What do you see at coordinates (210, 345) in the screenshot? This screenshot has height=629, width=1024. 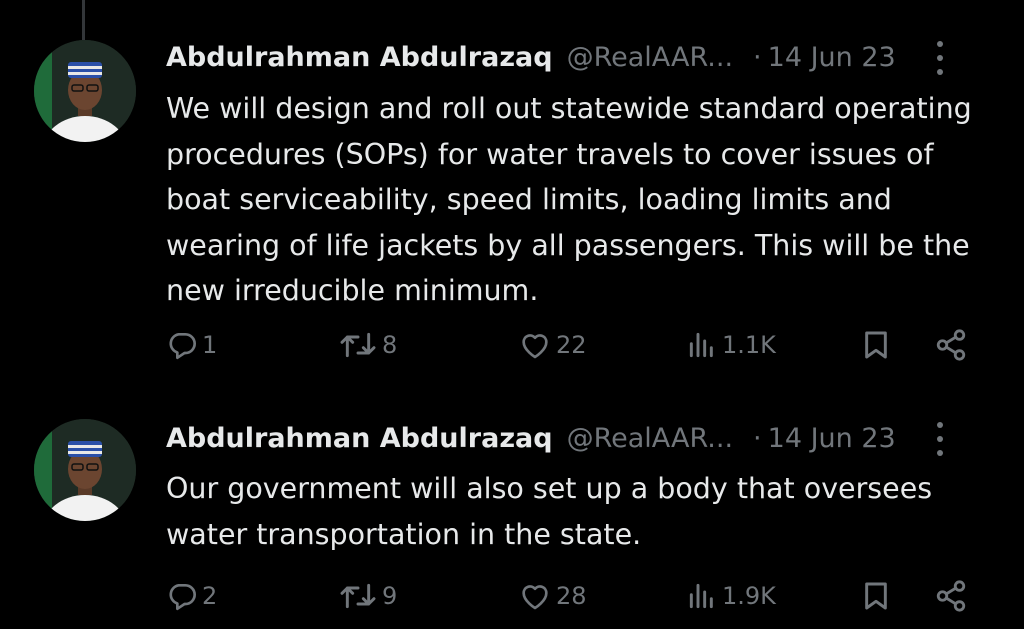 I see `reply-count: 1` at bounding box center [210, 345].